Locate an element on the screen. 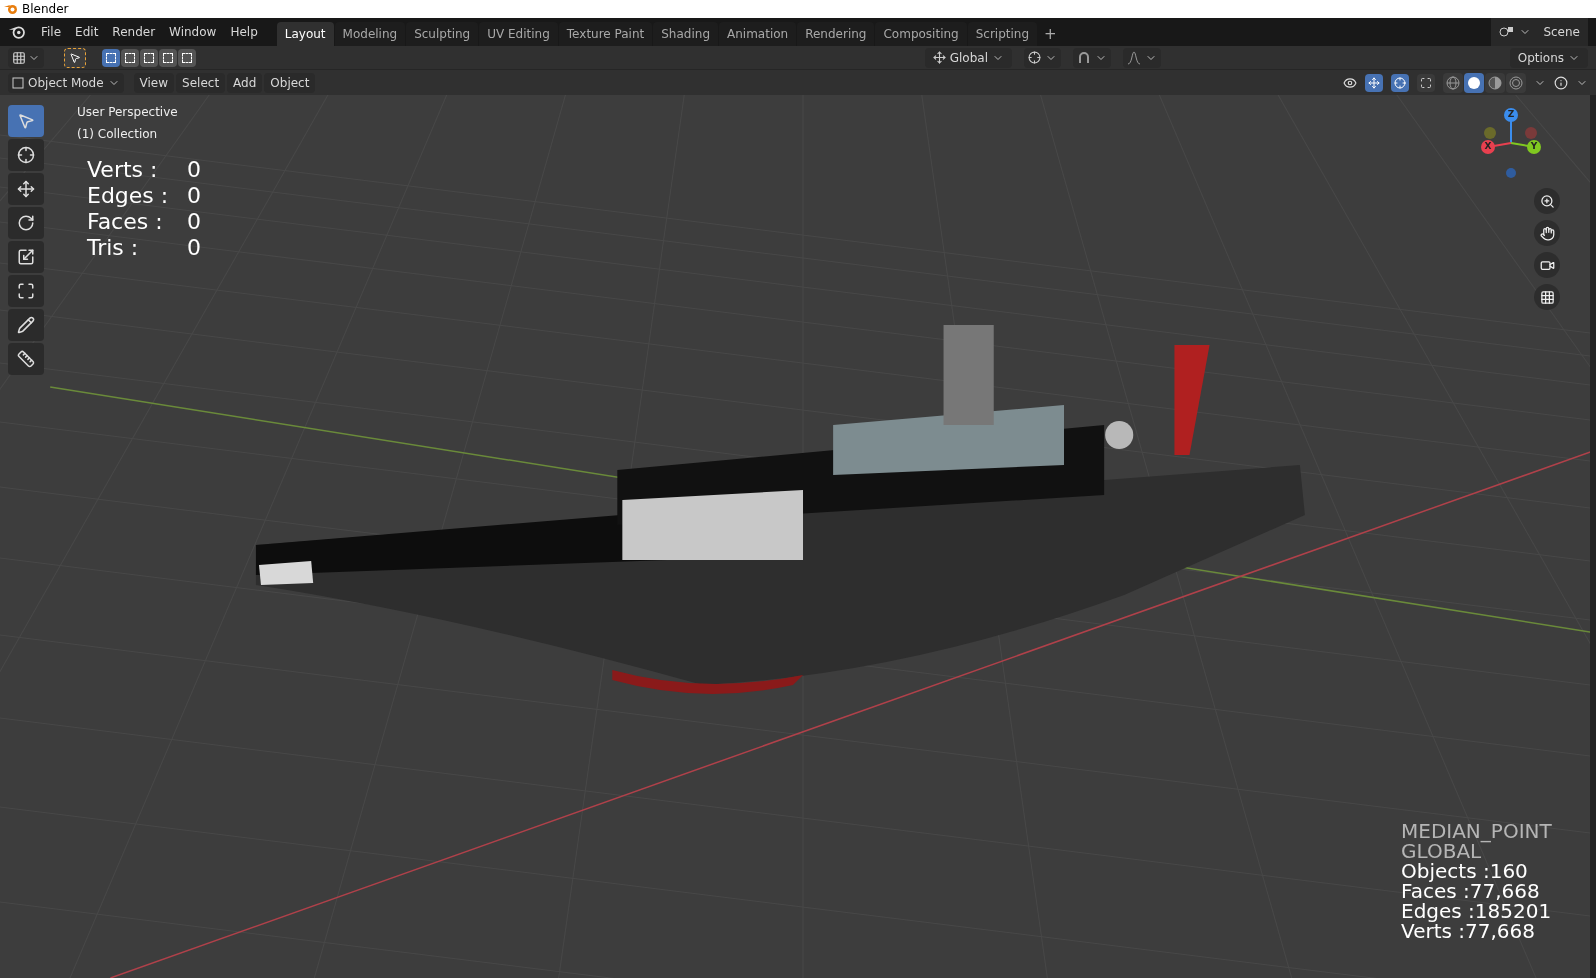 The height and width of the screenshot is (978, 1596). stat-label: Tris : is located at coordinates (113, 248).